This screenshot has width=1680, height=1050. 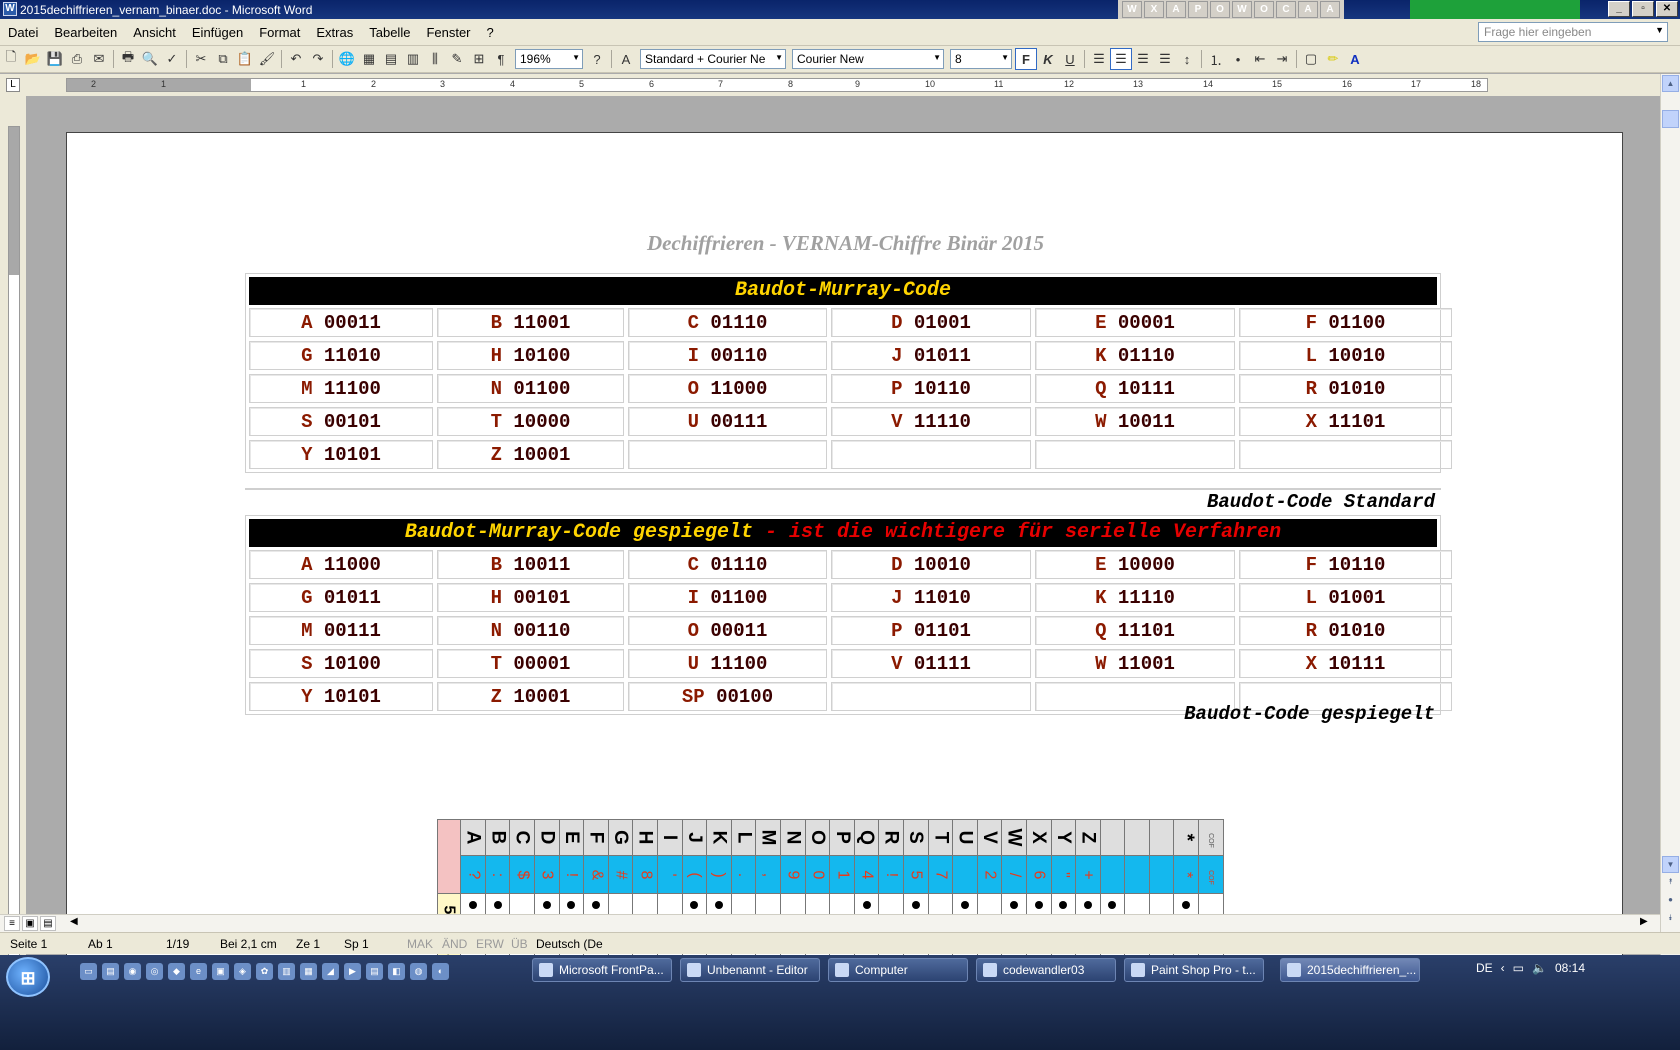 I want to click on close-button: ✕, so click(x=1667, y=9).